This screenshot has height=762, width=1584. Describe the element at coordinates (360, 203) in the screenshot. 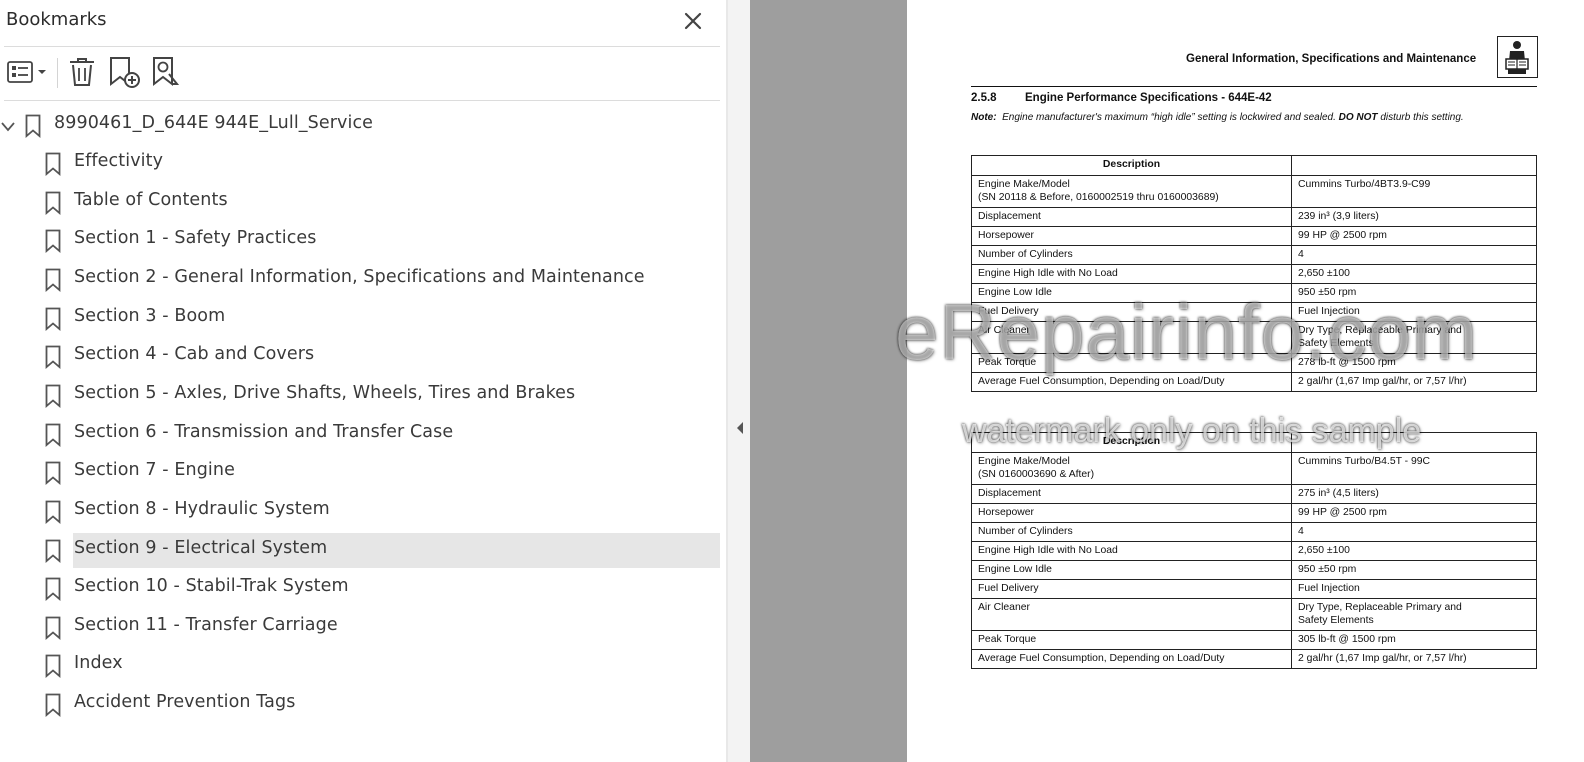

I see `bookmark-item: Table of Contents` at that location.